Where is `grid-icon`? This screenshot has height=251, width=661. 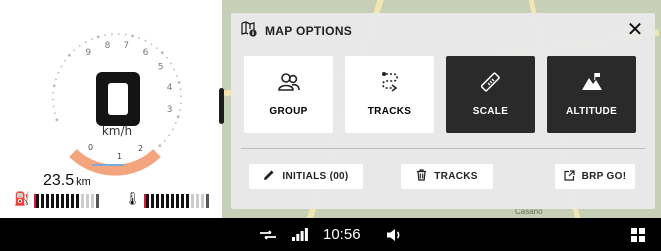 grid-icon is located at coordinates (638, 234).